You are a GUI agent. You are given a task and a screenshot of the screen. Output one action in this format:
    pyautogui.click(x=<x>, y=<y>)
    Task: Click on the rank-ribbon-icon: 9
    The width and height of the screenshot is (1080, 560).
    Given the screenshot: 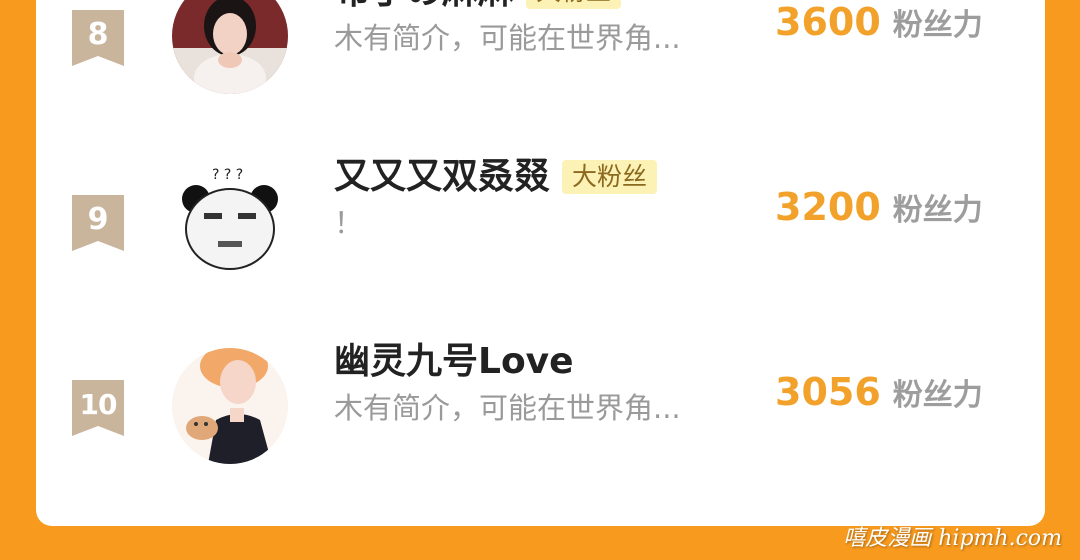 What is the action you would take?
    pyautogui.click(x=98, y=223)
    